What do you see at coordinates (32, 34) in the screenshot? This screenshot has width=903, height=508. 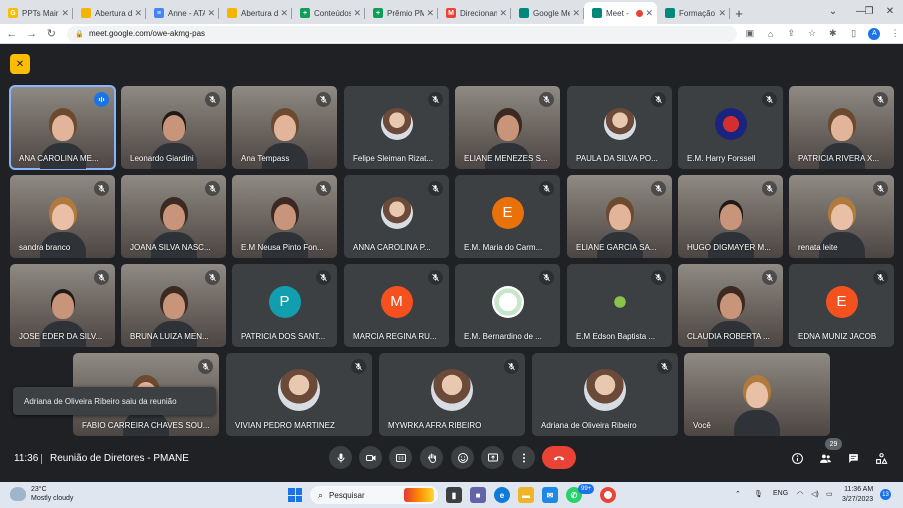 I see `forward-button: →` at bounding box center [32, 34].